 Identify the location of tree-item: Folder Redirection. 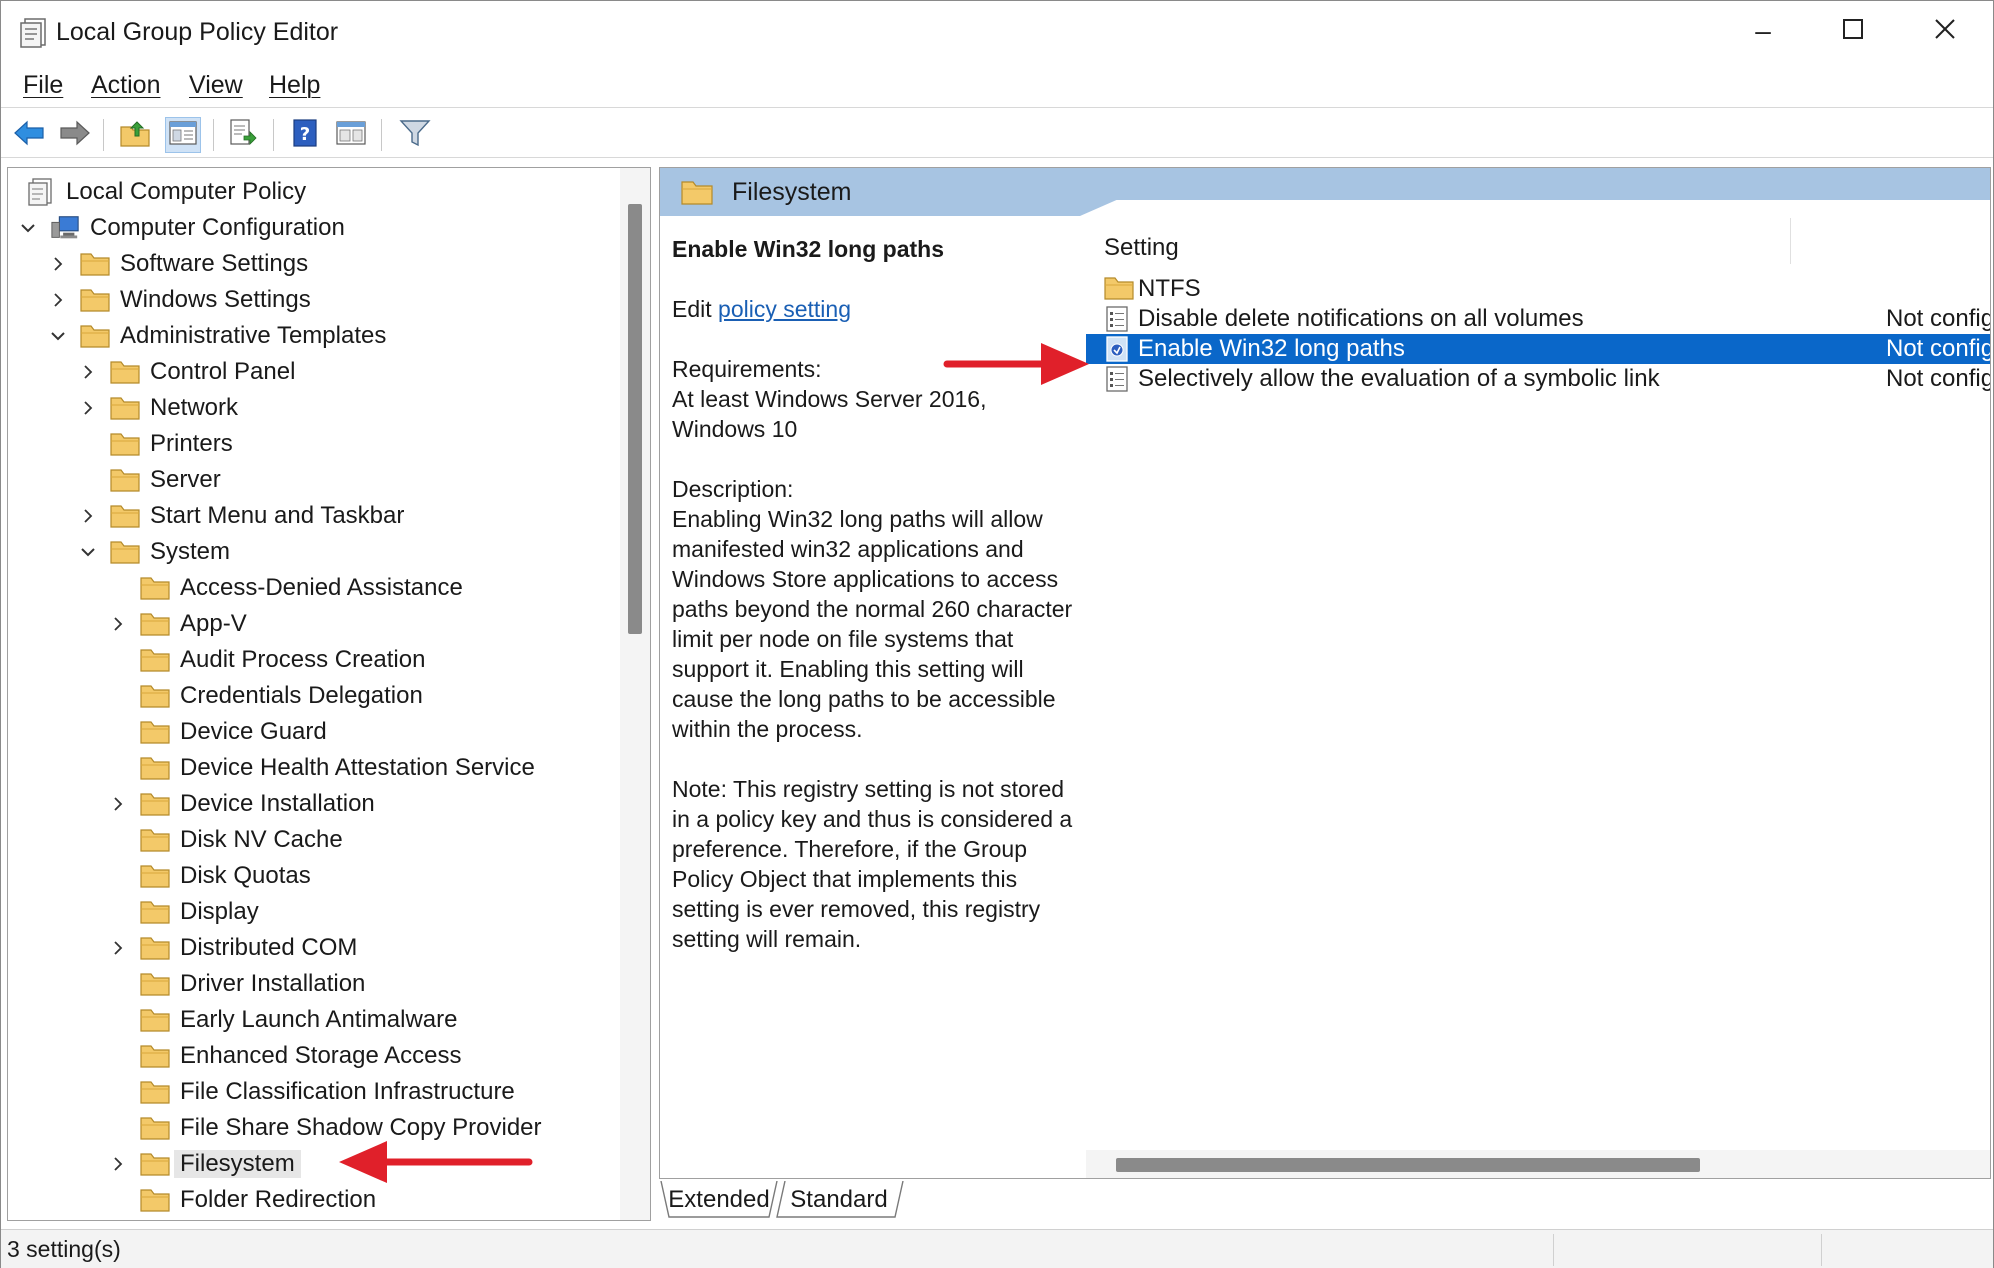
(241, 1200).